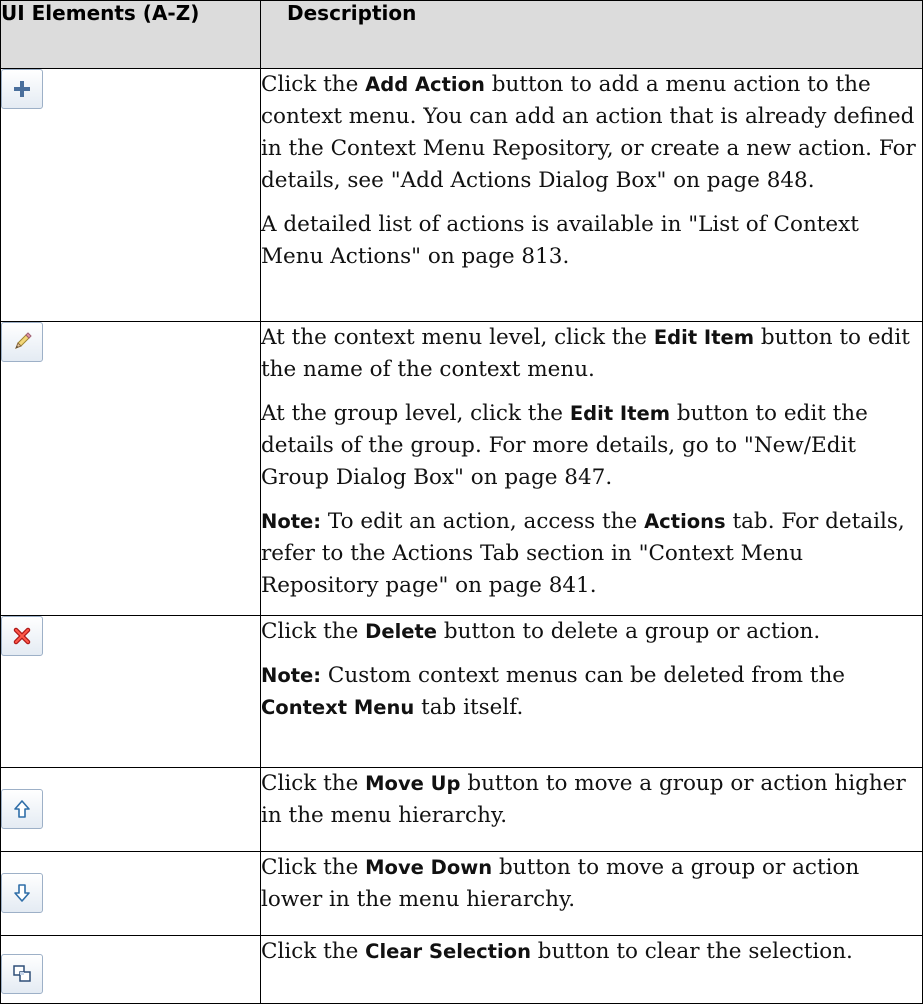  Describe the element at coordinates (629, 631) in the screenshot. I see `text-run: button to delete a group or action.` at that location.